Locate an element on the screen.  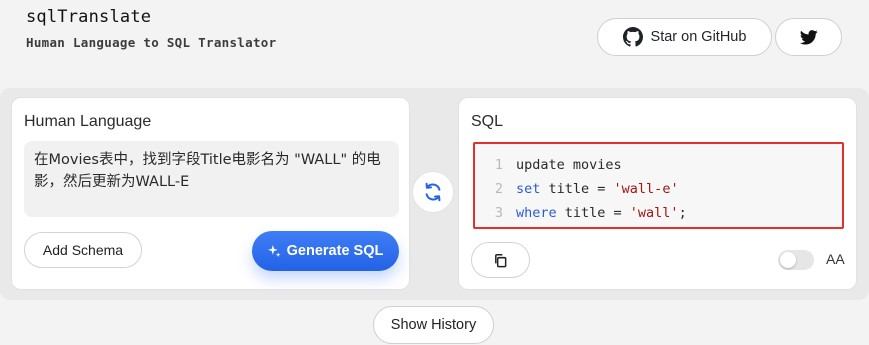
code-token: set is located at coordinates (528, 189).